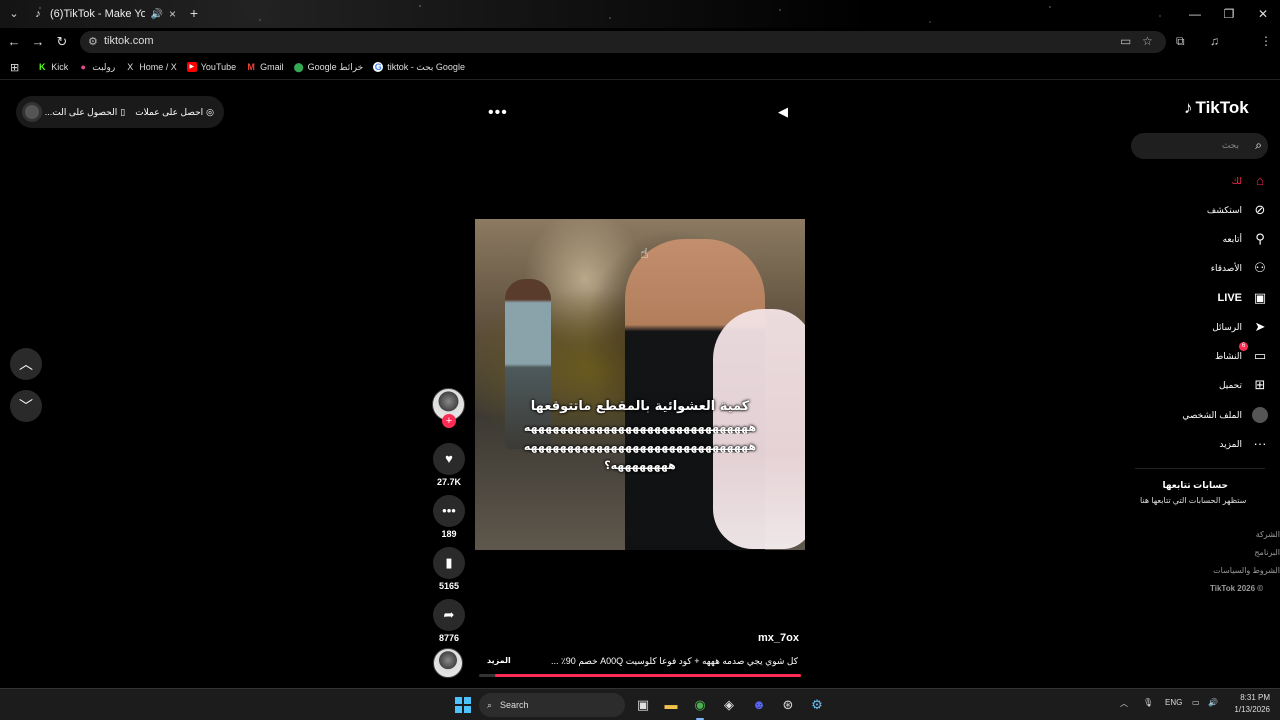 This screenshot has height=720, width=1280. Describe the element at coordinates (729, 705) in the screenshot. I see `app-icon: ◈` at that location.